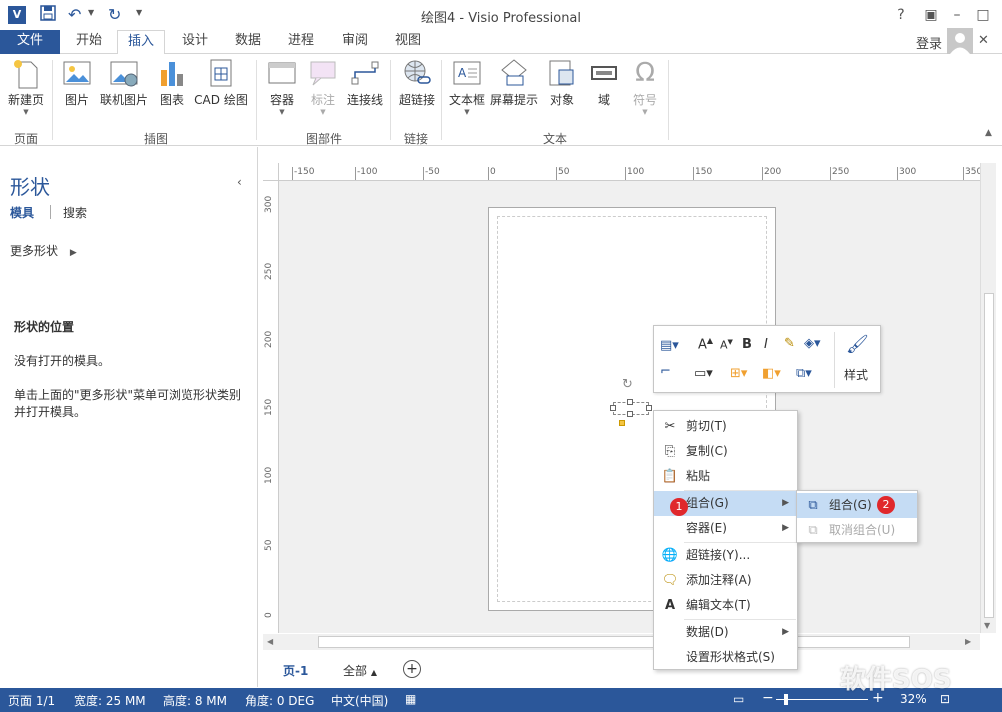 Image resolution: width=1002 pixels, height=712 pixels. What do you see at coordinates (785, 503) in the screenshot?
I see `chevron-right-icon: ▶` at bounding box center [785, 503].